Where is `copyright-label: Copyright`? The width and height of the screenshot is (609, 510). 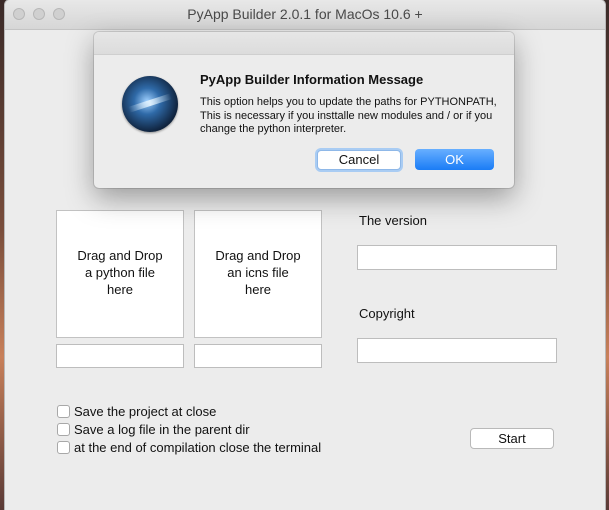 copyright-label: Copyright is located at coordinates (387, 313).